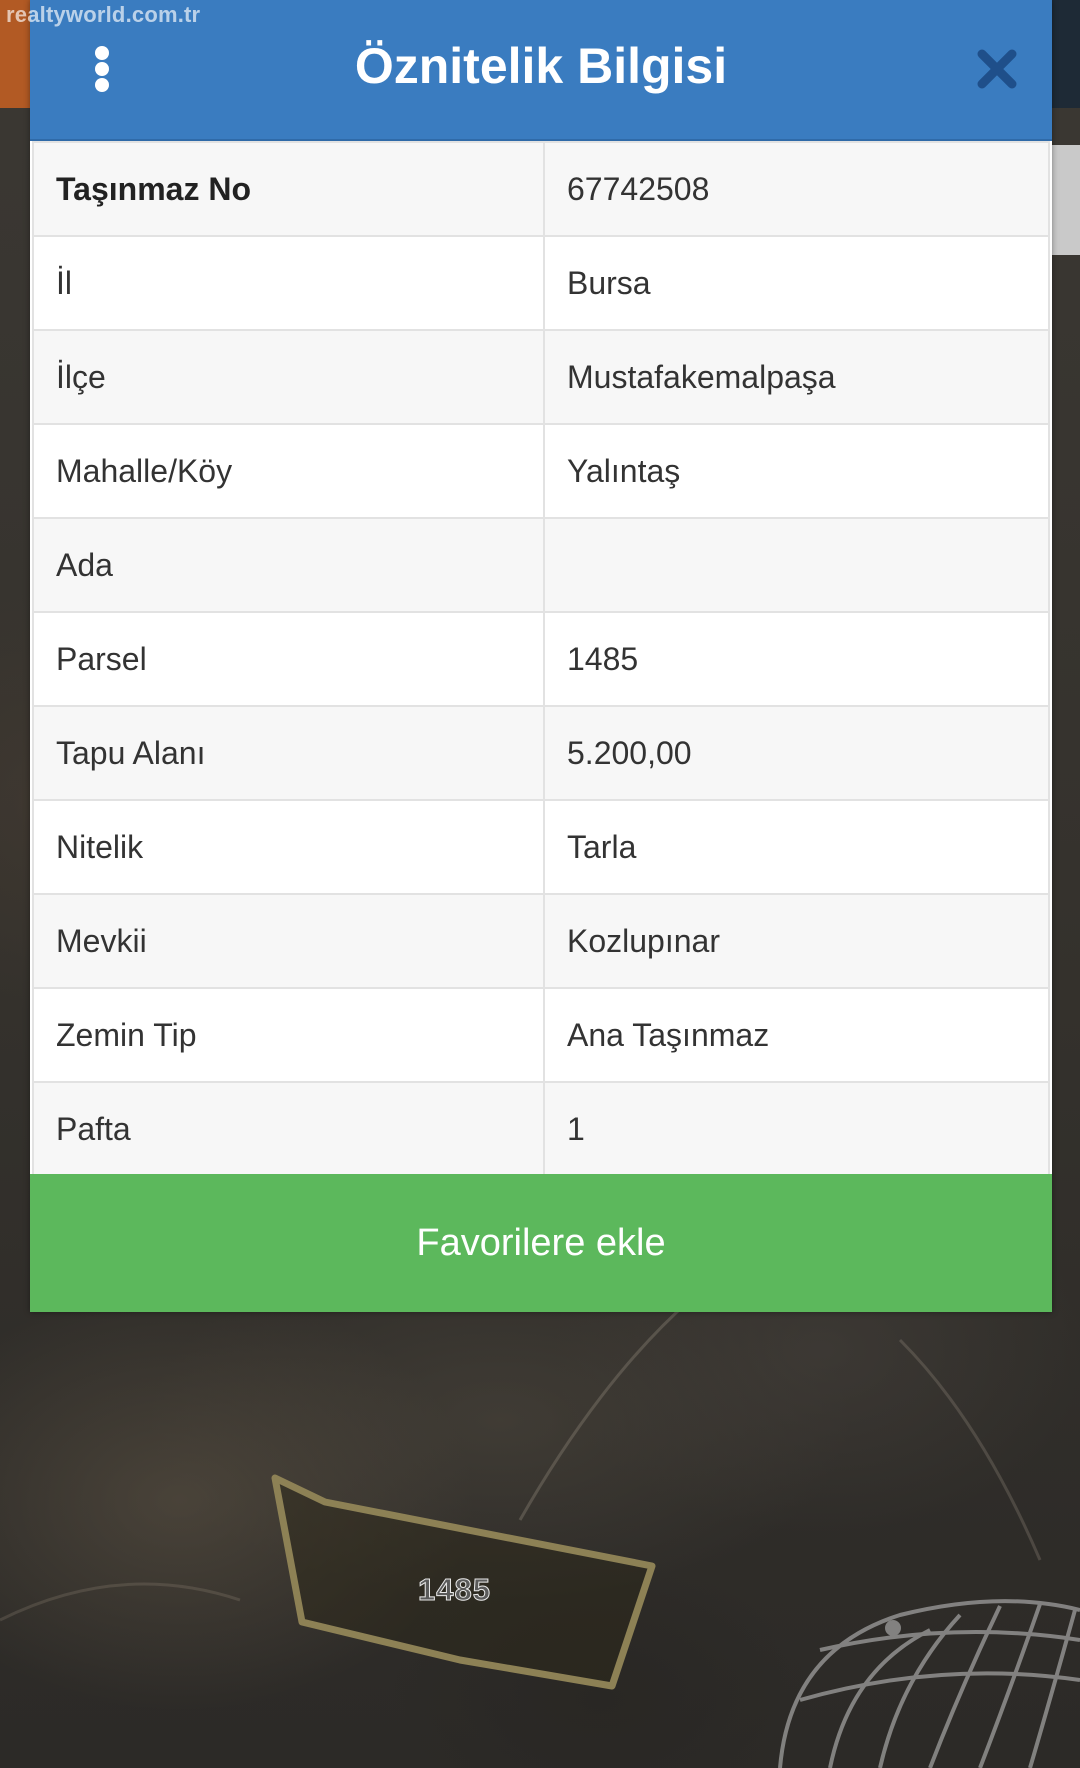  I want to click on table-row: Mevkii Kozlupınar, so click(541, 941).